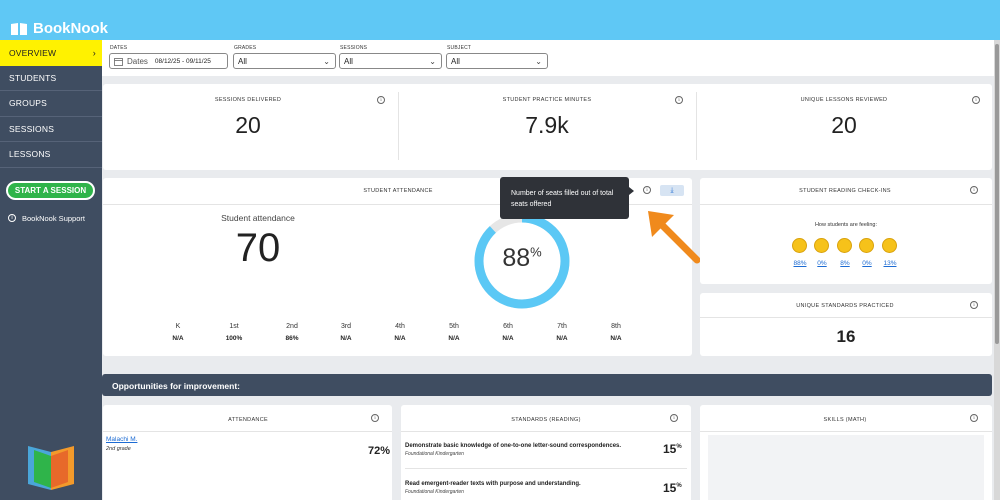 This screenshot has width=1000, height=500. What do you see at coordinates (258, 248) in the screenshot?
I see `attendance-value: 70` at bounding box center [258, 248].